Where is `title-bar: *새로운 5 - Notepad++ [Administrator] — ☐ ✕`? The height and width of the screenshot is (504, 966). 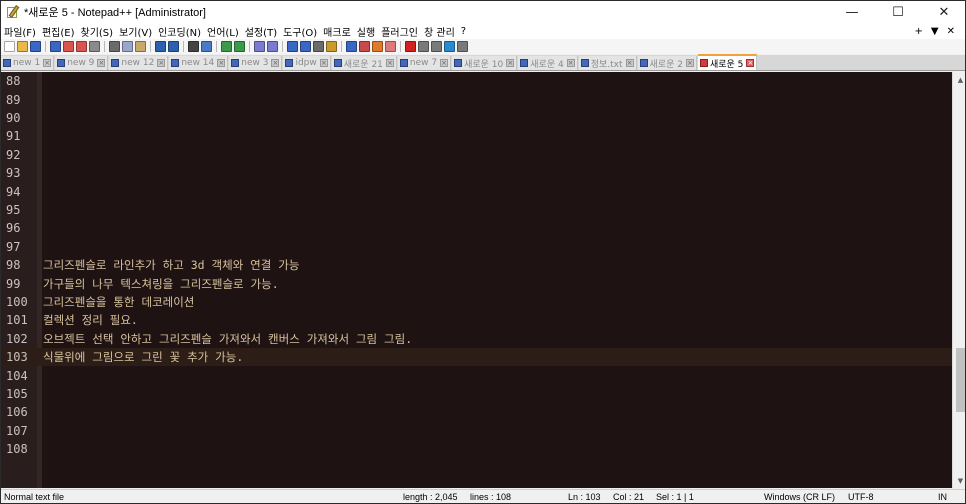 title-bar: *새로운 5 - Notepad++ [Administrator] — ☐ ✕ is located at coordinates (483, 12).